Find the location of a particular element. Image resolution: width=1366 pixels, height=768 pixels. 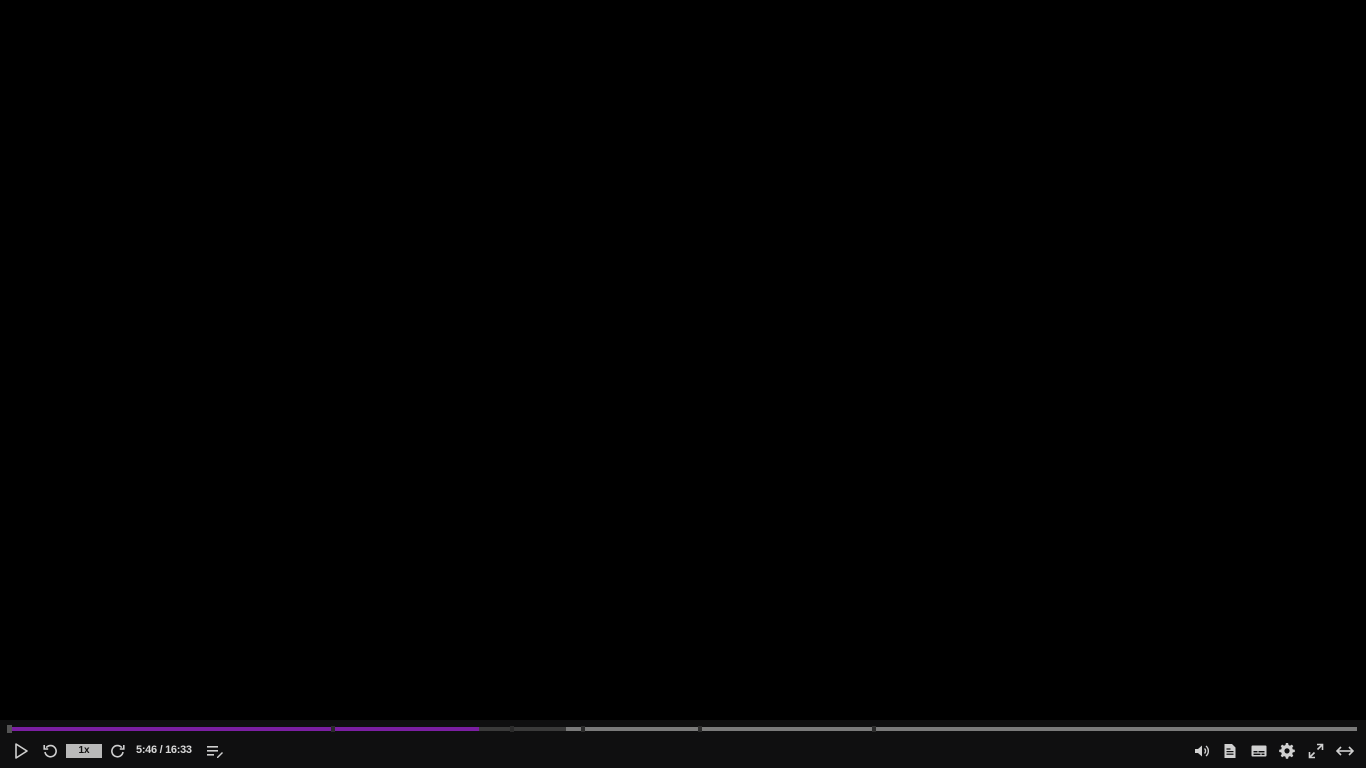

rewind-button is located at coordinates (50, 751).